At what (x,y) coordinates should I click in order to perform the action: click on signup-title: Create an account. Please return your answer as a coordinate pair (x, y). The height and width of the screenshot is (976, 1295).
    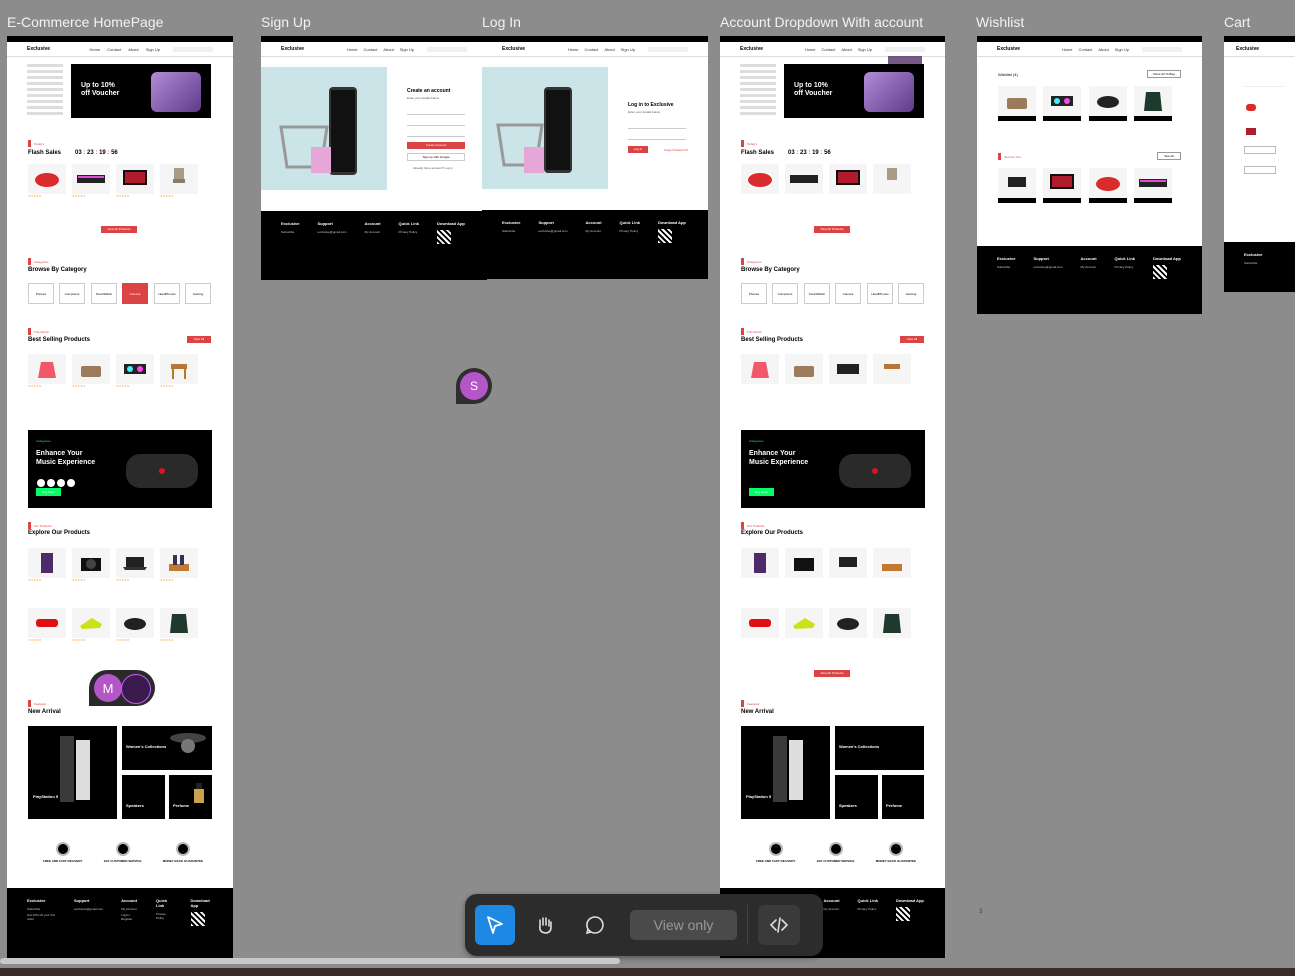
    Looking at the image, I should click on (429, 91).